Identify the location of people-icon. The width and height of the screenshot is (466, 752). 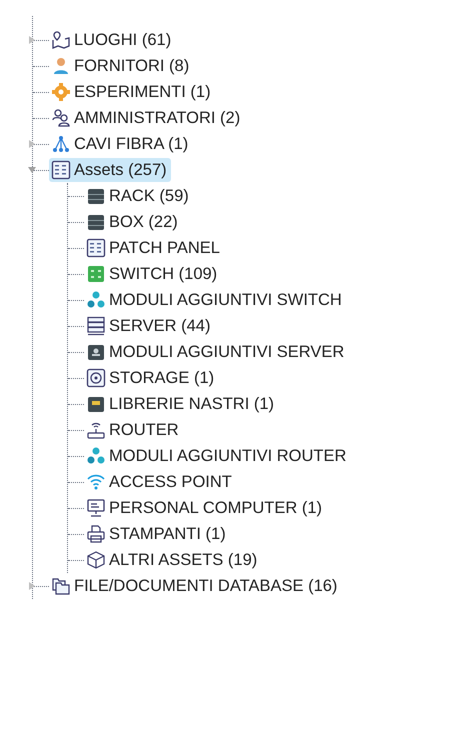
(61, 118).